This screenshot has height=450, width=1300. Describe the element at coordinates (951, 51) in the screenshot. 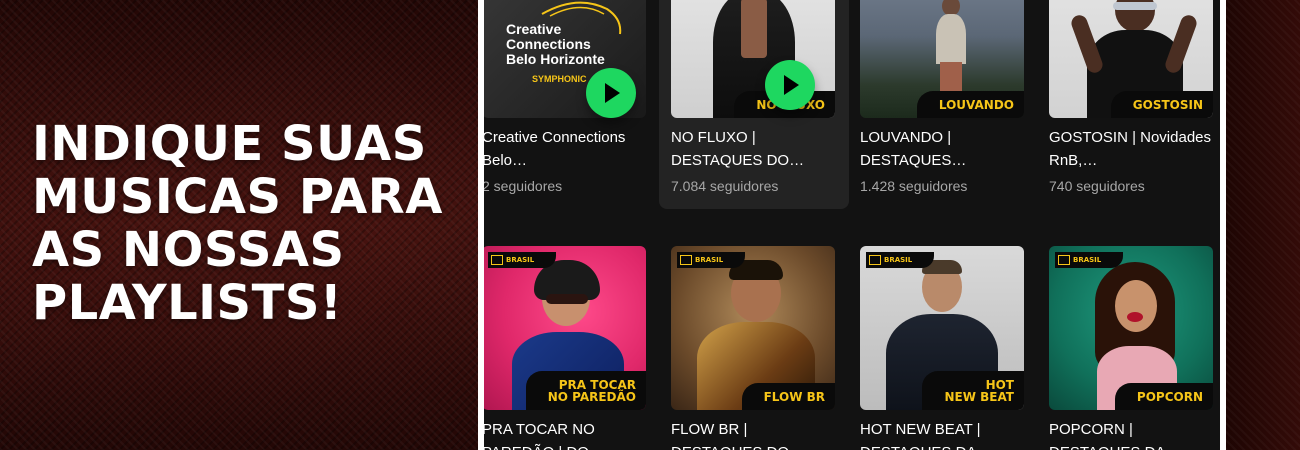

I see `cover-artist-photo` at that location.